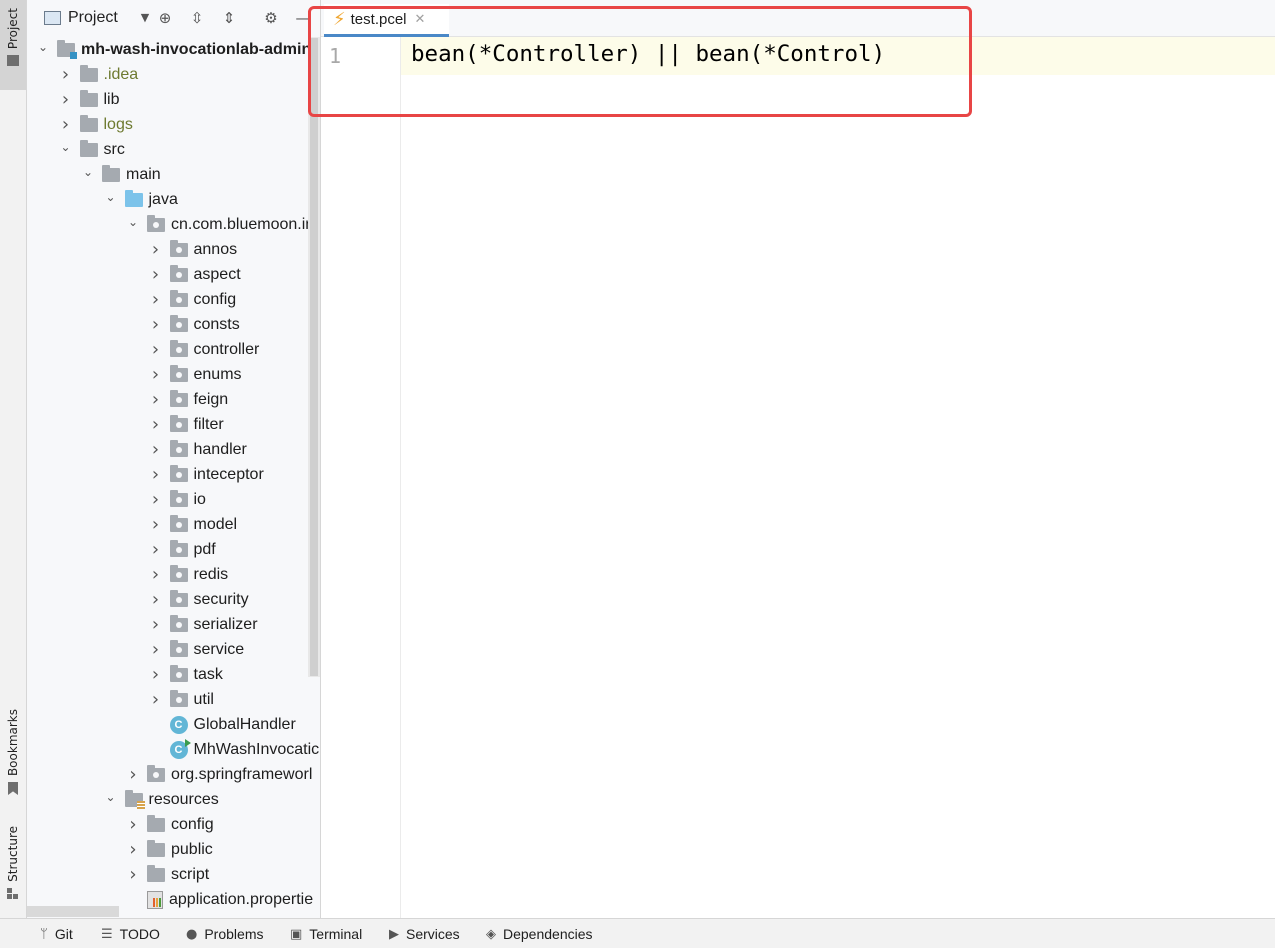 The width and height of the screenshot is (1275, 948). Describe the element at coordinates (185, 674) in the screenshot. I see `tree-item: › task` at that location.